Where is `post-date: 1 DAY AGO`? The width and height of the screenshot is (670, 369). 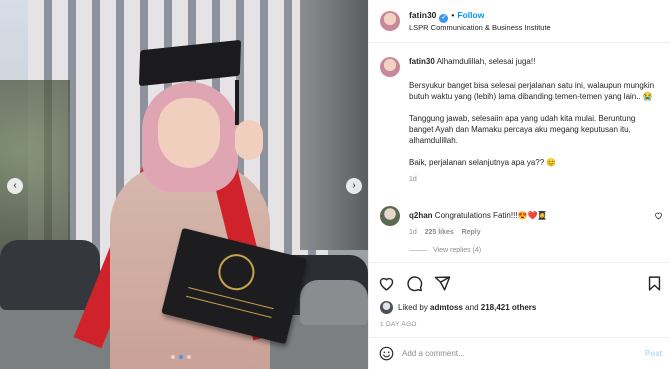 post-date: 1 DAY AGO is located at coordinates (398, 324).